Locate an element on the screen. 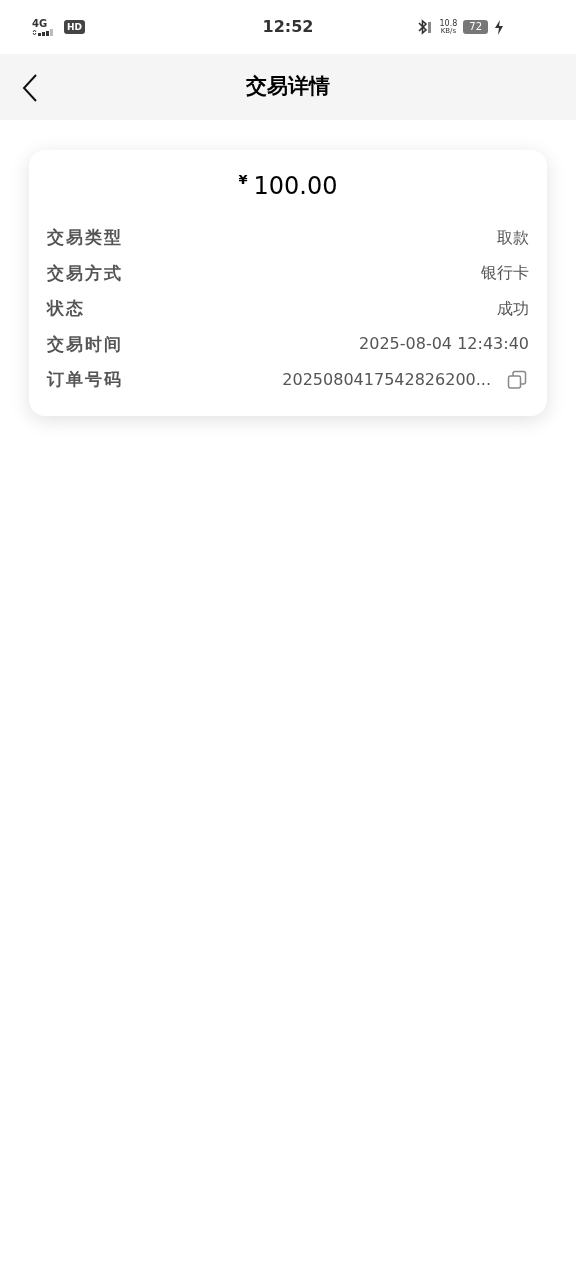 This screenshot has width=576, height=1280. currency-symbol: ¥ is located at coordinates (243, 180).